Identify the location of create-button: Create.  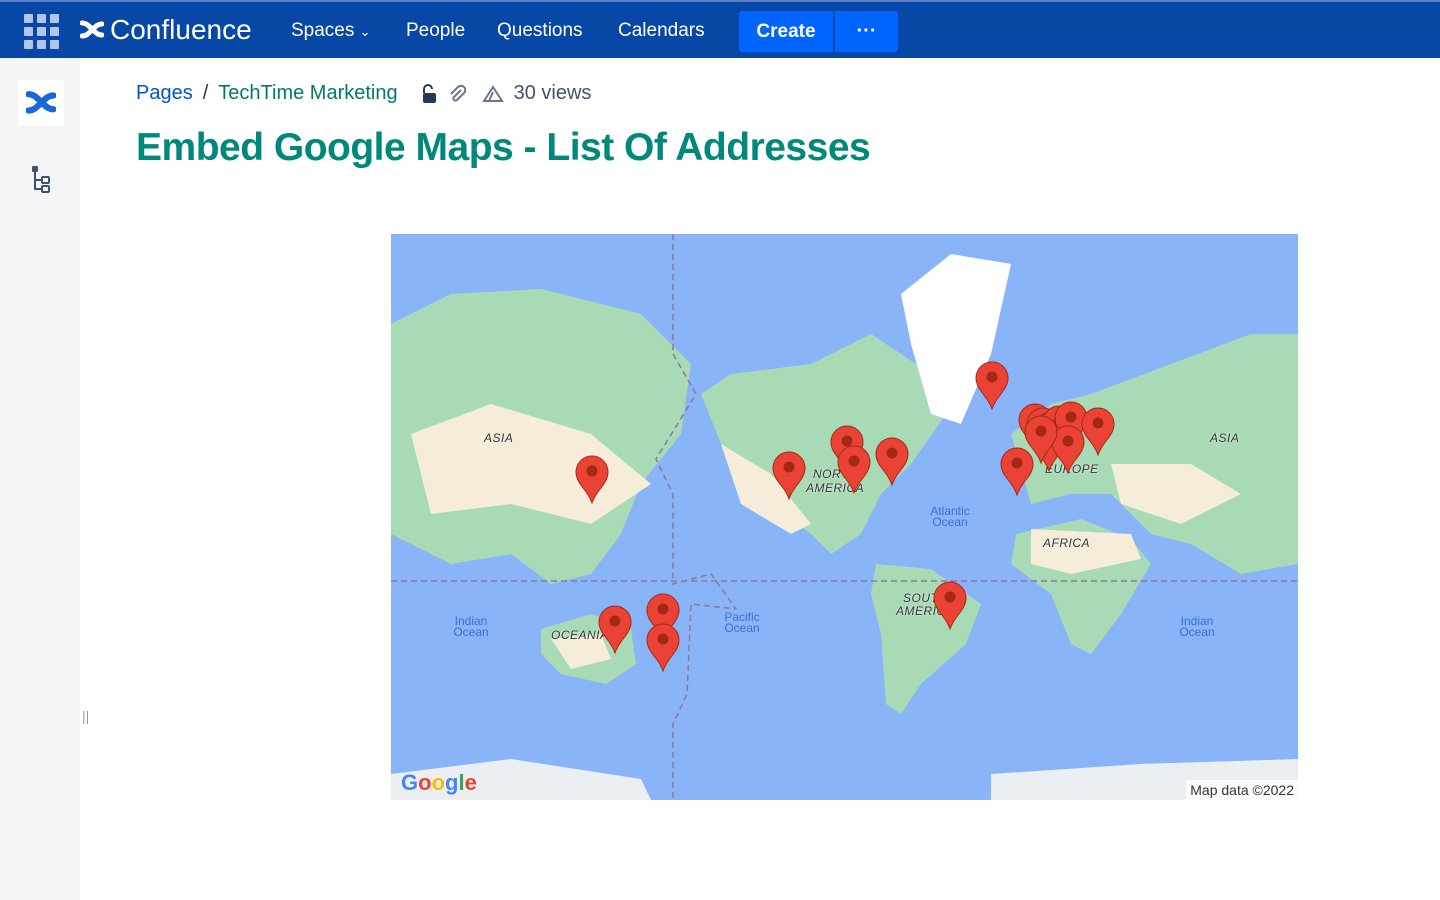
(786, 31).